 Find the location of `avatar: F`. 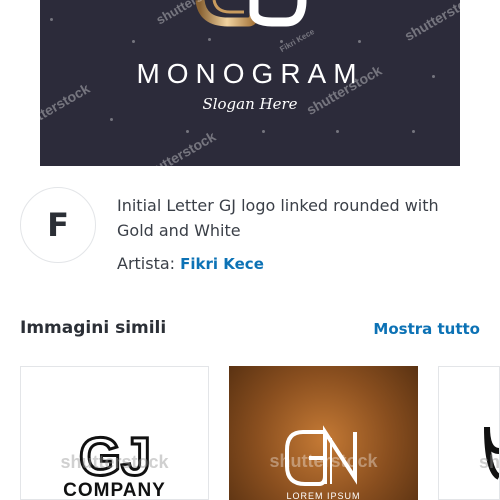

avatar: F is located at coordinates (58, 225).